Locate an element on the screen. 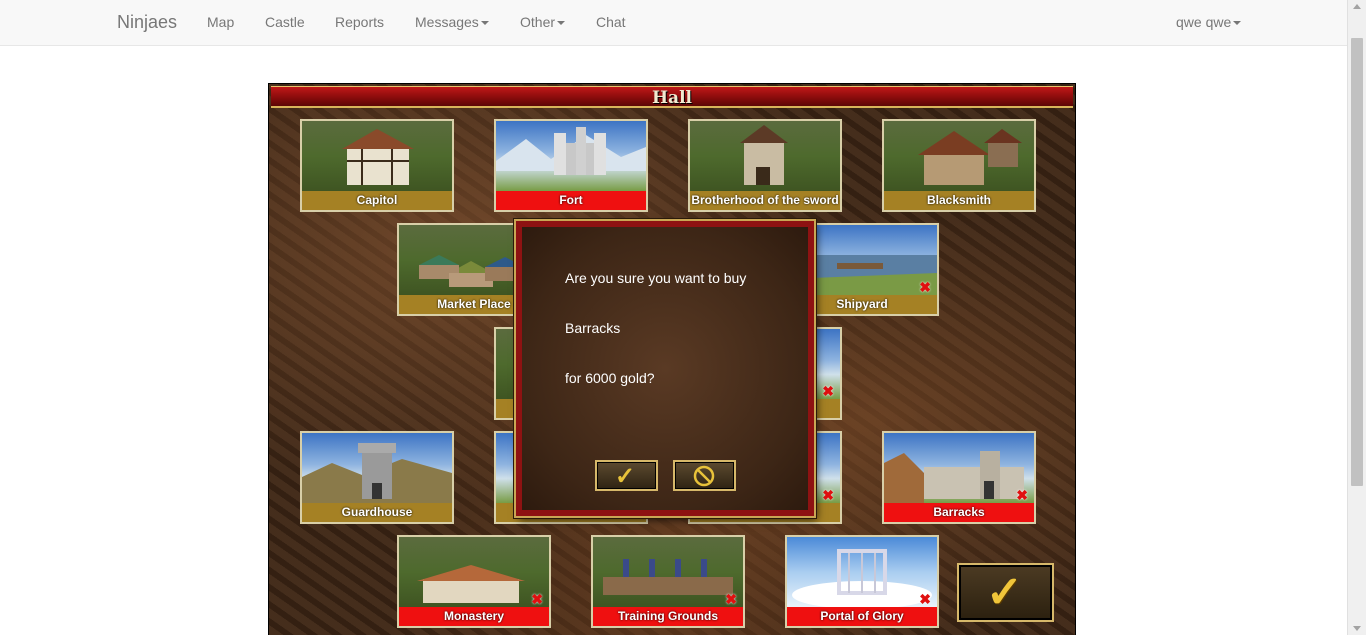 Image resolution: width=1366 pixels, height=635 pixels. page-scrollbar is located at coordinates (1356, 317).